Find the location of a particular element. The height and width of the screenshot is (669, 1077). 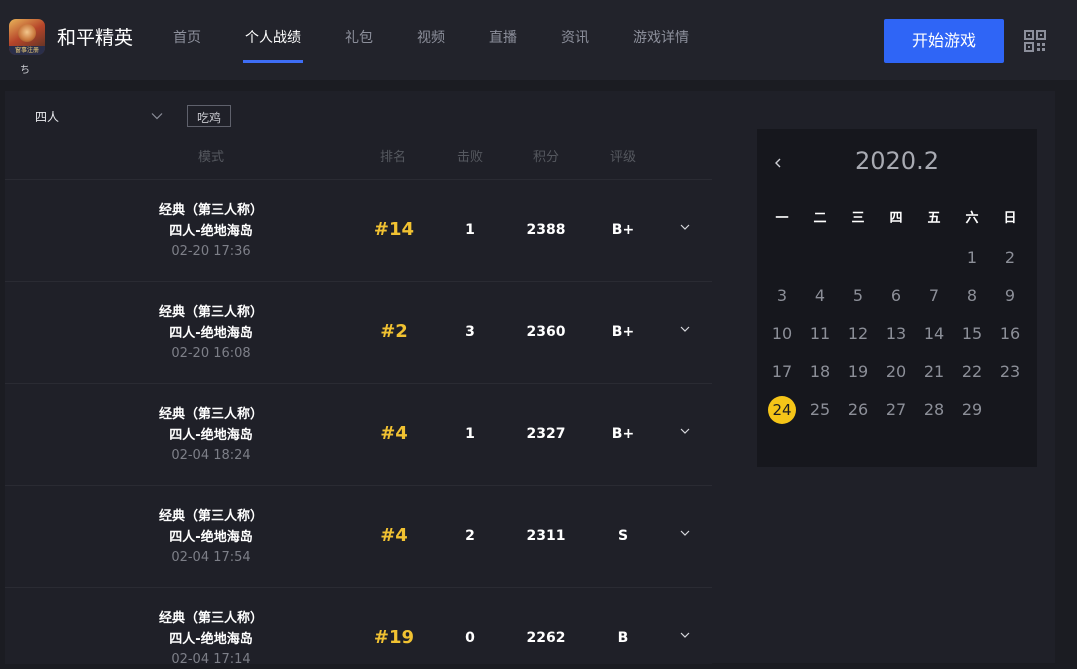

calendar-day: 26 is located at coordinates (858, 410).